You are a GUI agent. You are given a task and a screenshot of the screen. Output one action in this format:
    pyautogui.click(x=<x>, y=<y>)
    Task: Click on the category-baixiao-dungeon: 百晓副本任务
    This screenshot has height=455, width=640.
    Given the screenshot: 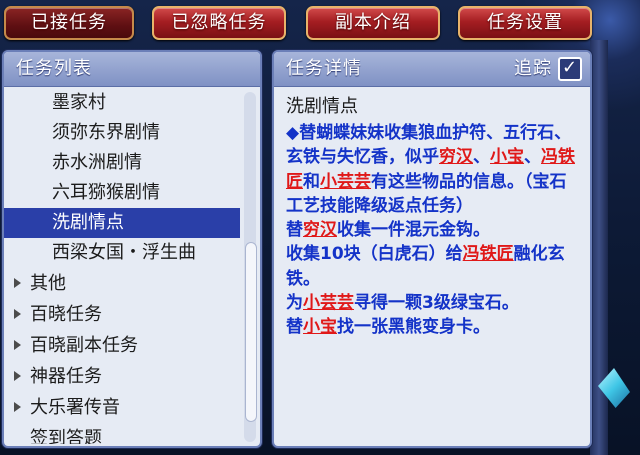 What is the action you would take?
    pyautogui.click(x=122, y=345)
    